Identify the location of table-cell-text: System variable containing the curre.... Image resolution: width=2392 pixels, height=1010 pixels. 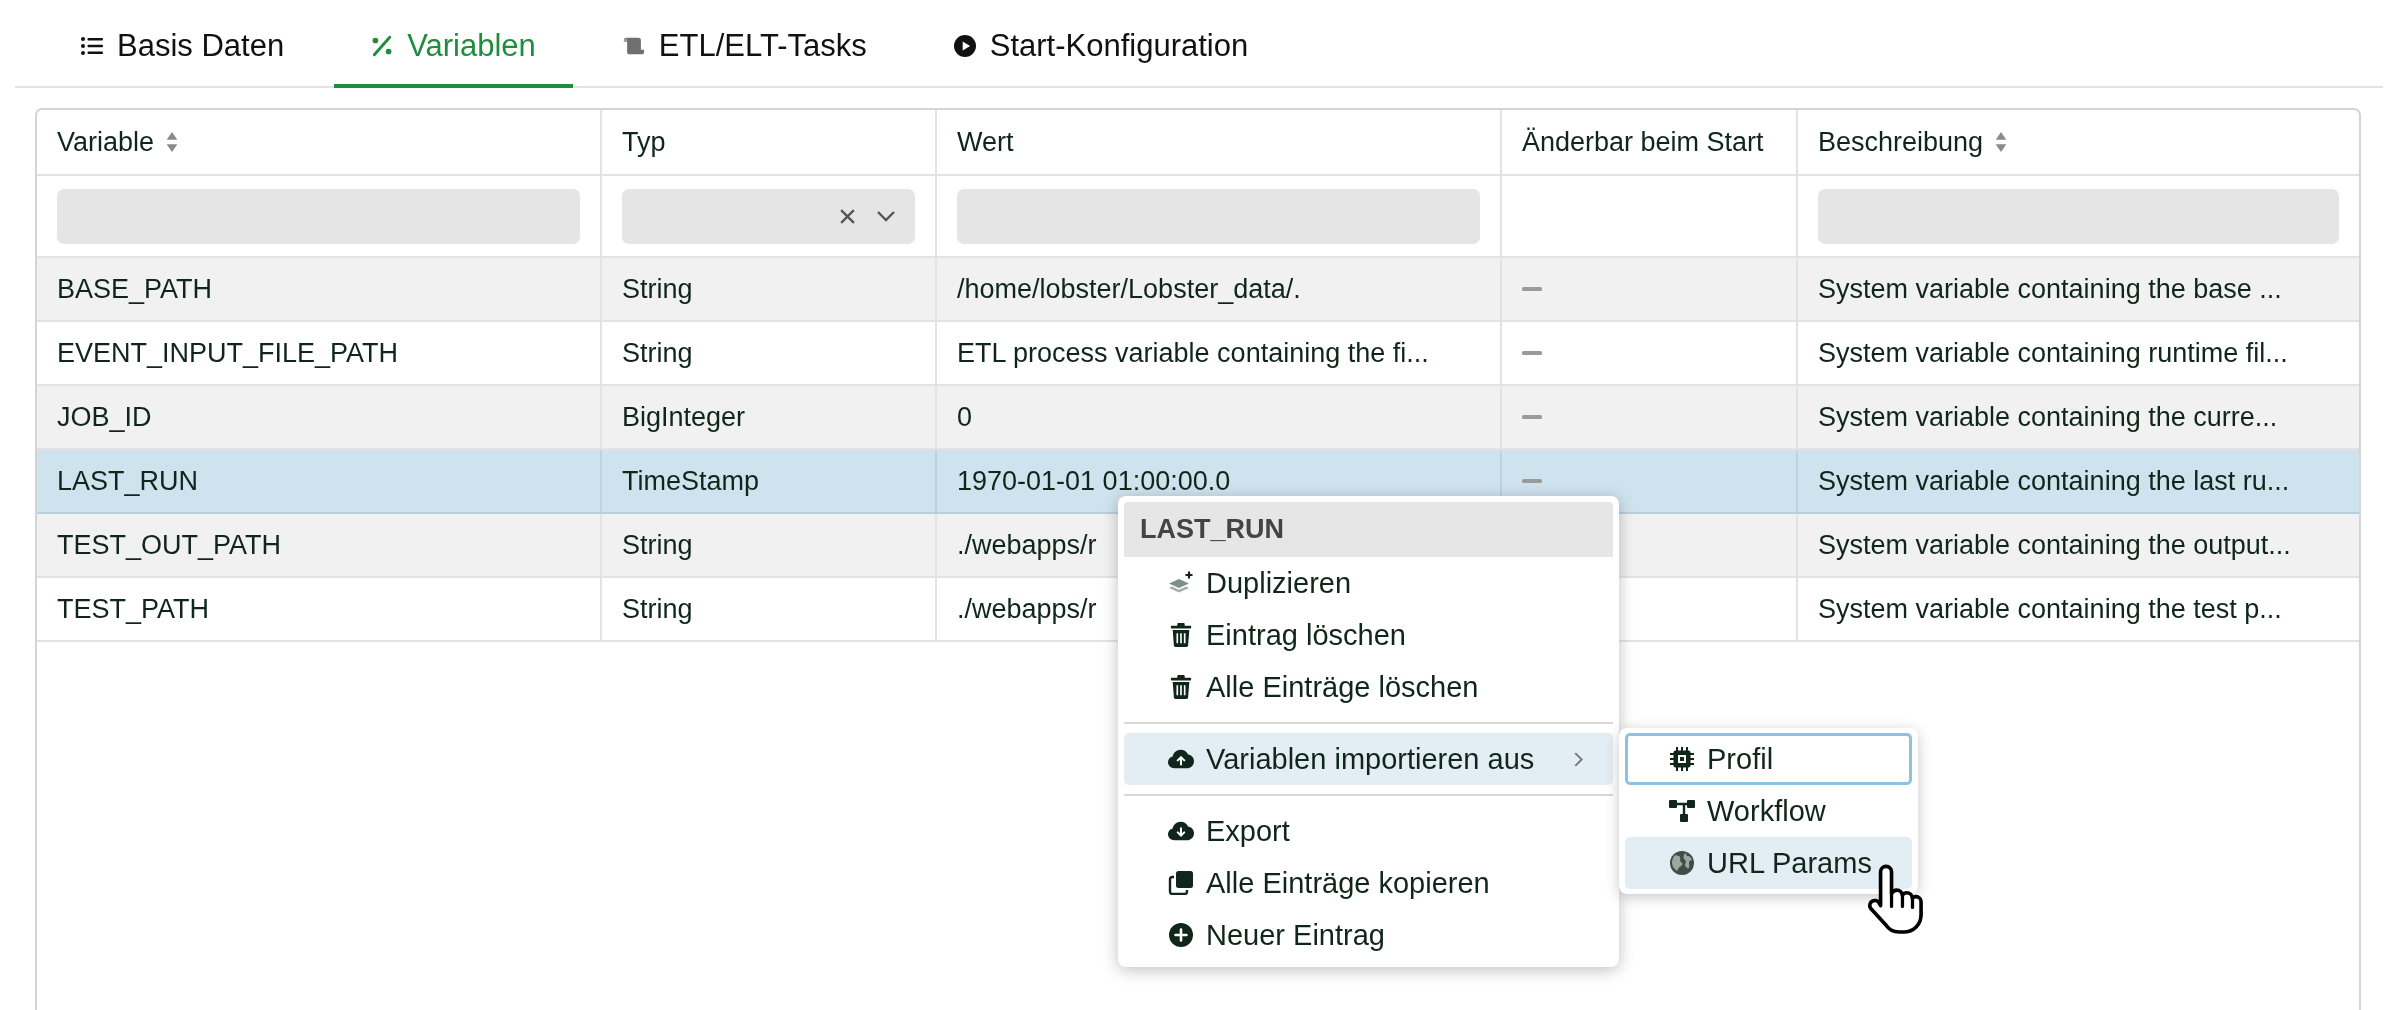
(2048, 417).